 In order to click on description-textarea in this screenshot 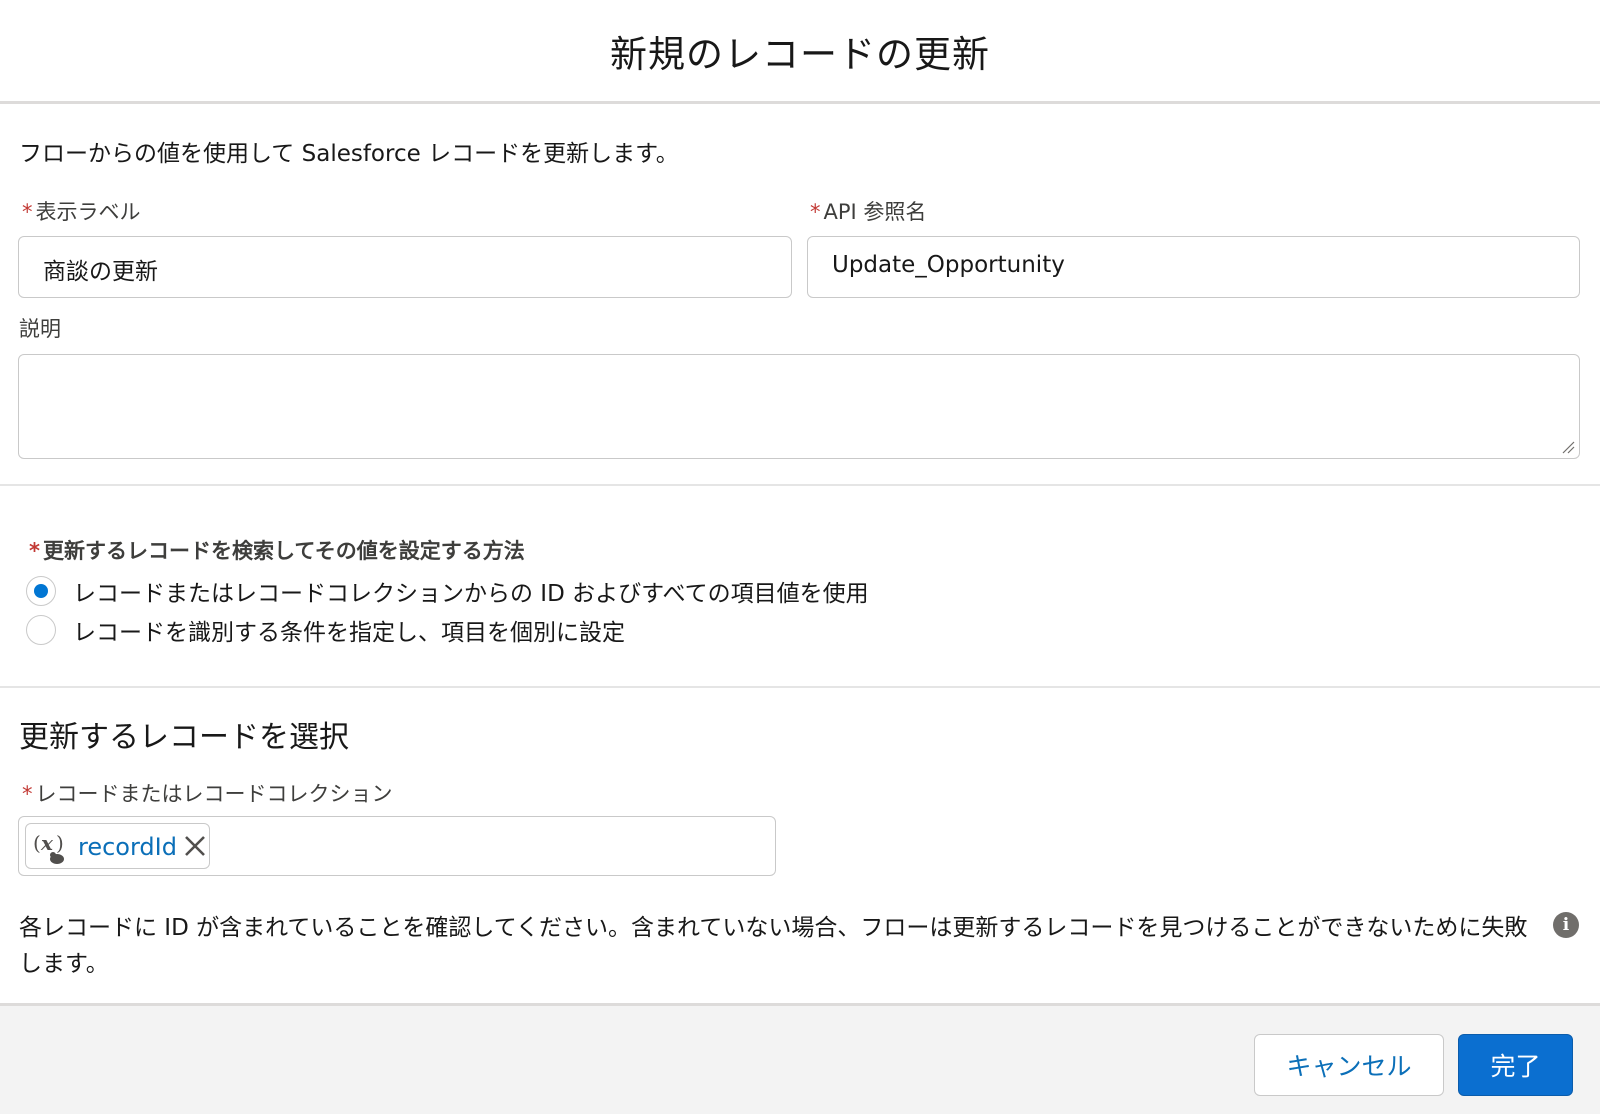, I will do `click(799, 406)`.